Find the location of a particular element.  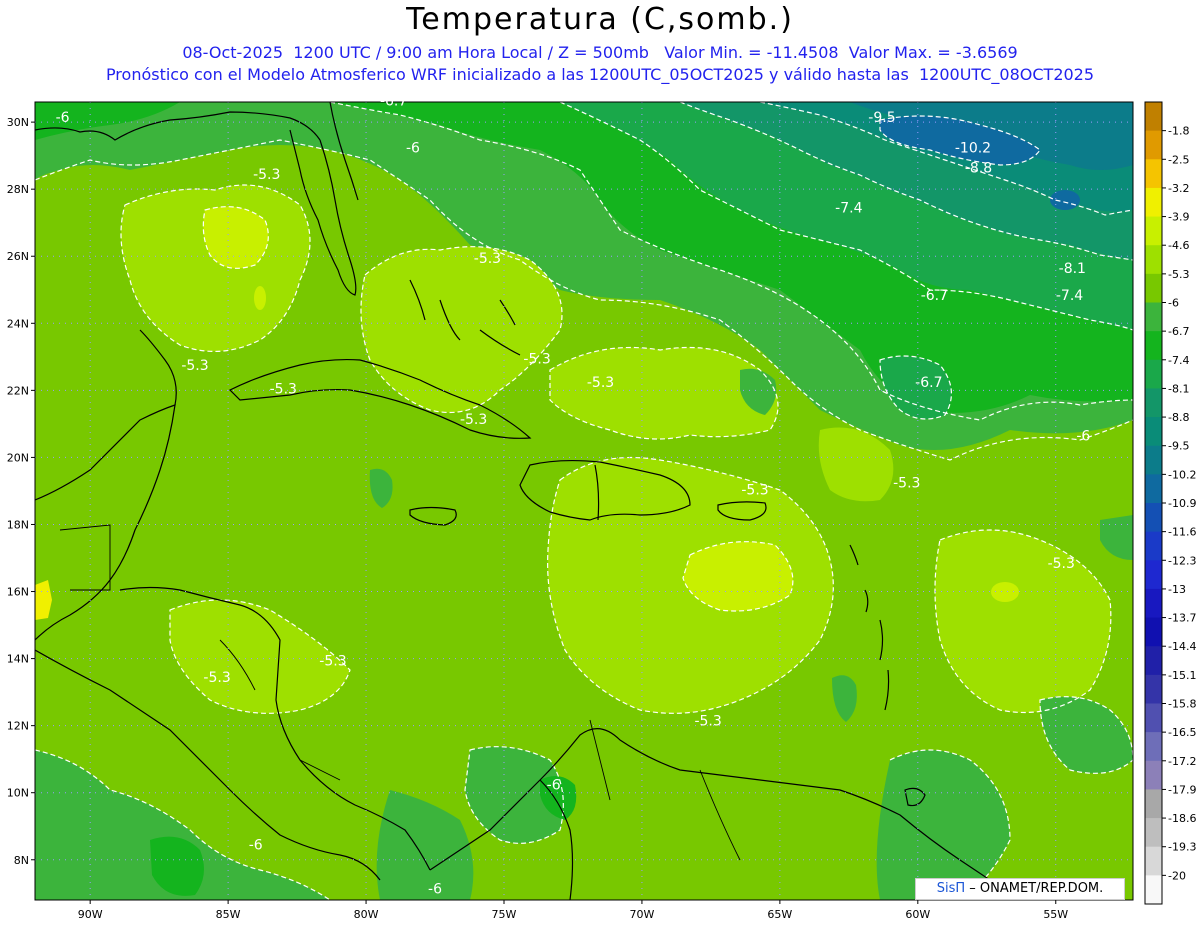

colorbar-label: -20 is located at coordinates (1177, 875).